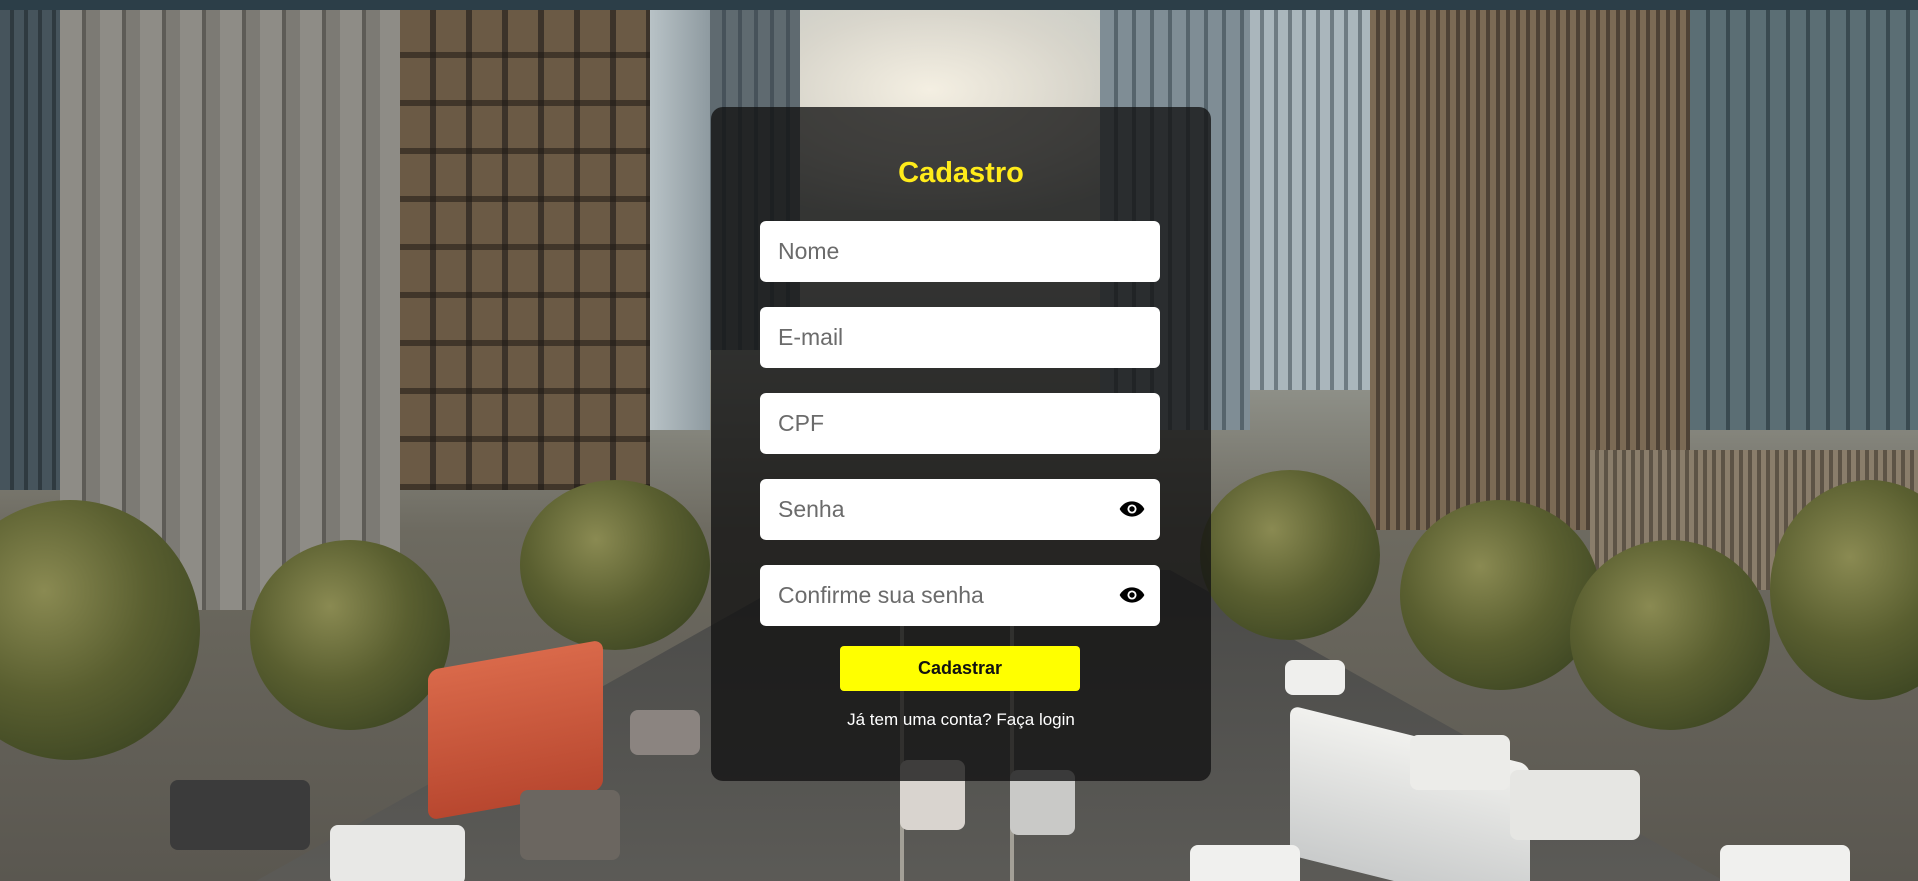  I want to click on email-input, so click(960, 337).